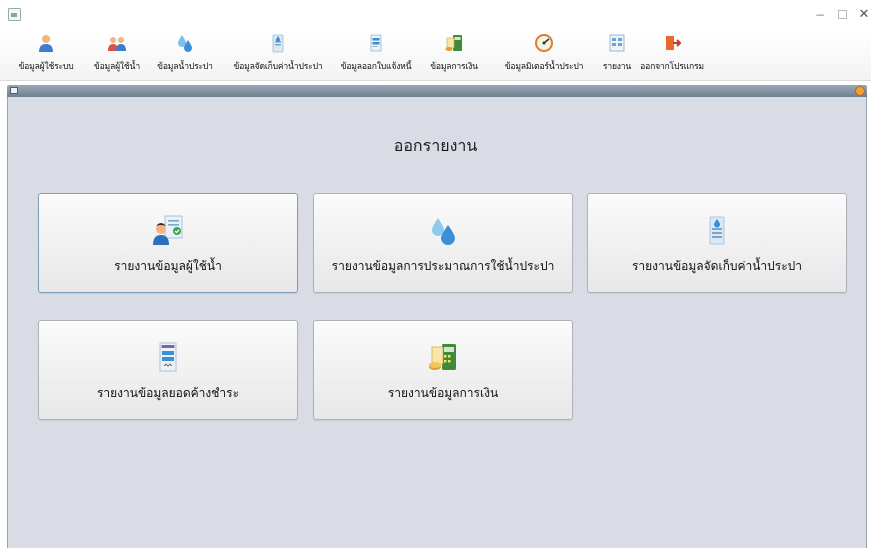 This screenshot has width=871, height=548. Describe the element at coordinates (437, 91) in the screenshot. I see `internal-frame-titlebar` at that location.